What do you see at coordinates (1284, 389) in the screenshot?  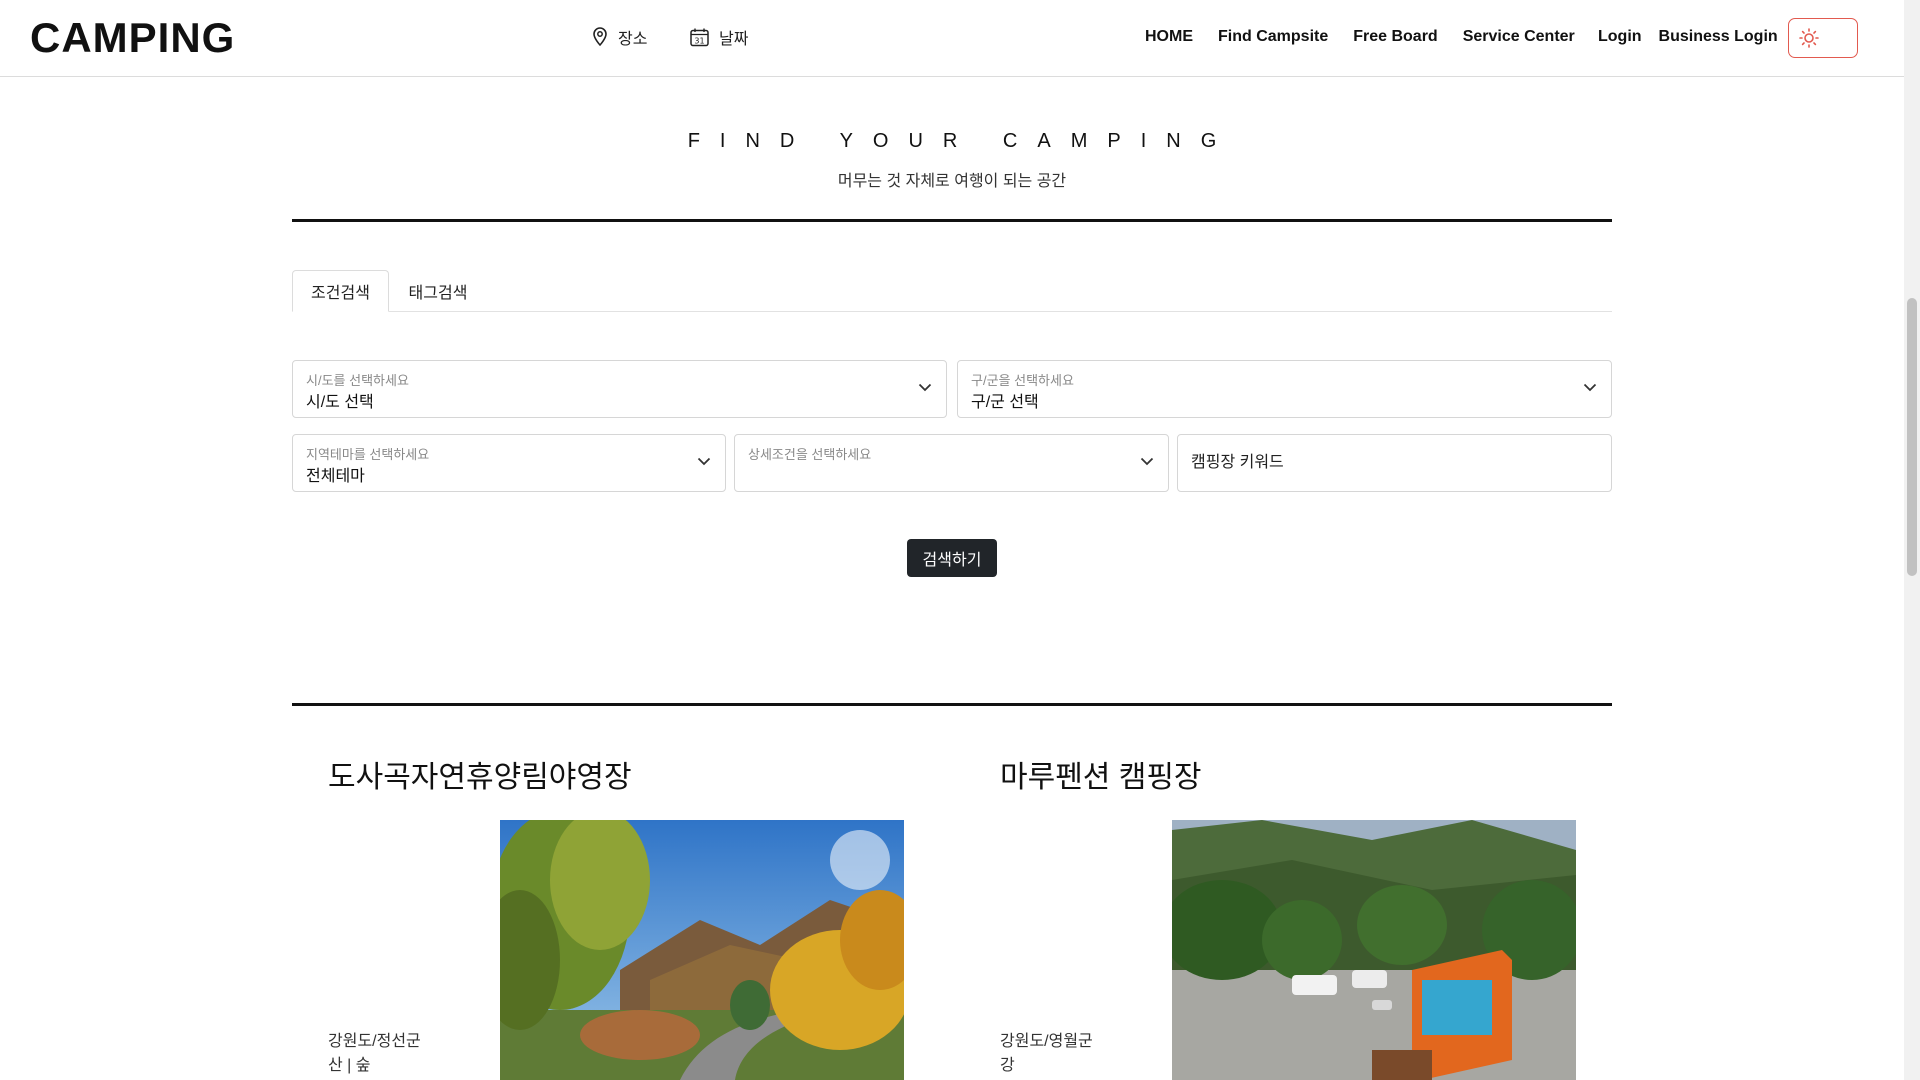 I see `gugun-select: 구/군을 선택하세요 구/군 선택` at bounding box center [1284, 389].